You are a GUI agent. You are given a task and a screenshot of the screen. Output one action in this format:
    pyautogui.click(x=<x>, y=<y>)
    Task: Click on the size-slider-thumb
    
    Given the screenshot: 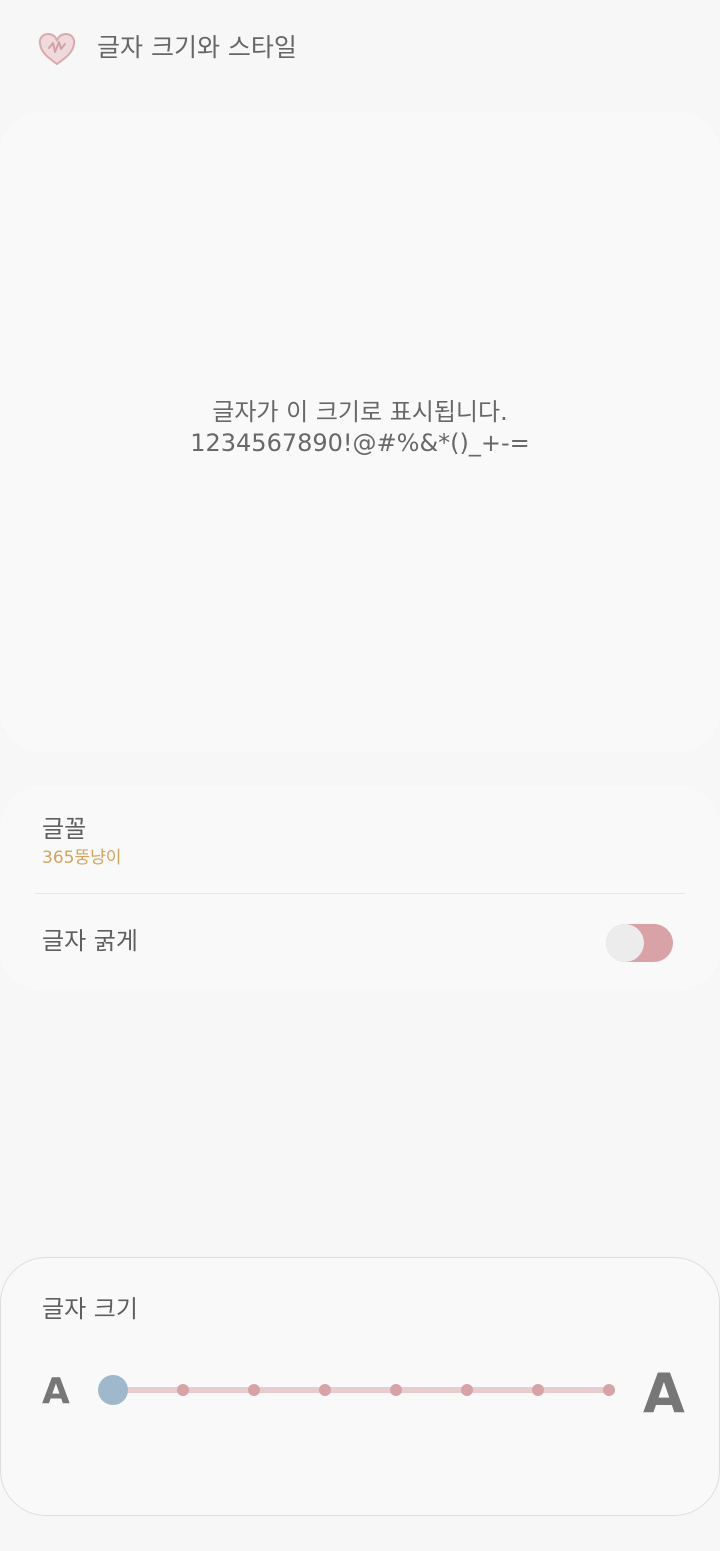 What is the action you would take?
    pyautogui.click(x=113, y=1390)
    